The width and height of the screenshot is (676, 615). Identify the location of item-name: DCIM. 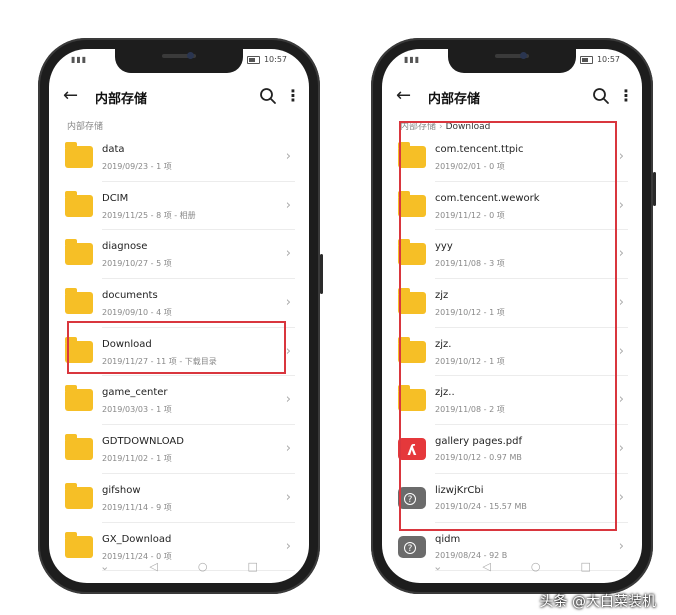
(115, 198).